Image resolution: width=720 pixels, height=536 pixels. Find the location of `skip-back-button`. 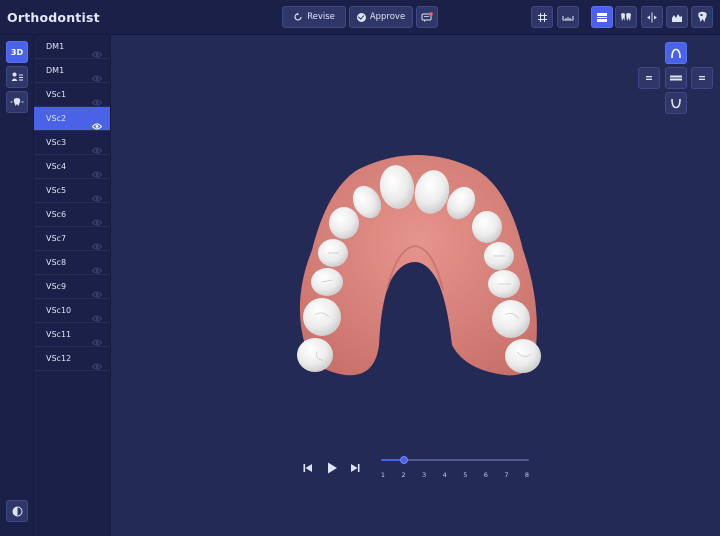

skip-back-button is located at coordinates (308, 467).